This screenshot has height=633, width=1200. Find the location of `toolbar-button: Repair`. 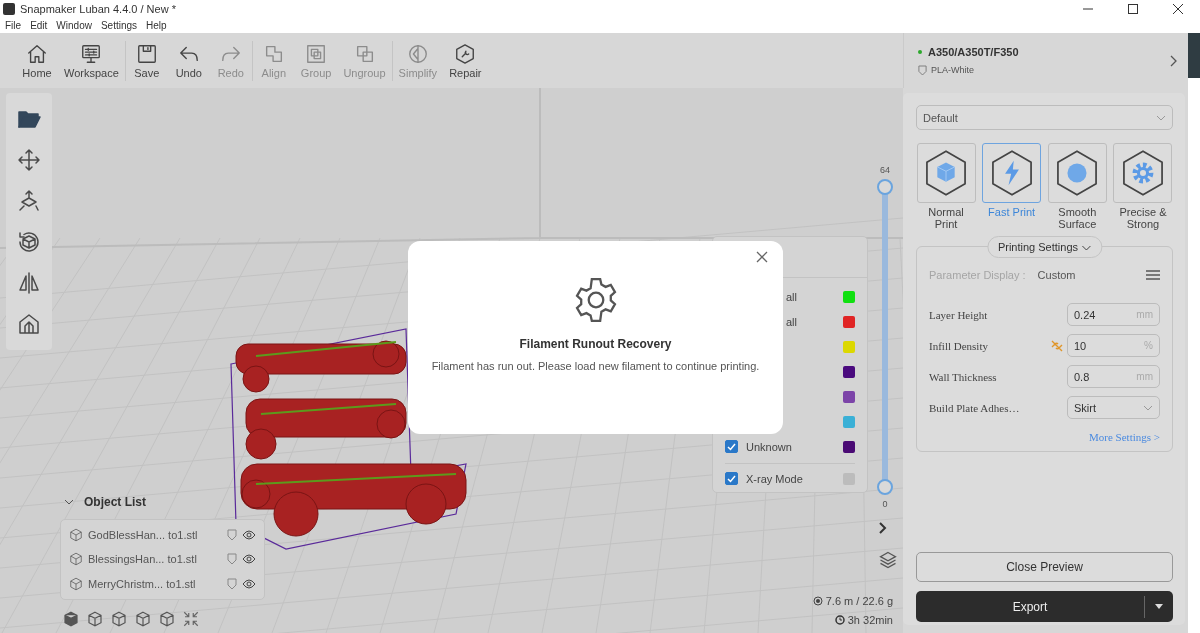

toolbar-button: Repair is located at coordinates (465, 60).